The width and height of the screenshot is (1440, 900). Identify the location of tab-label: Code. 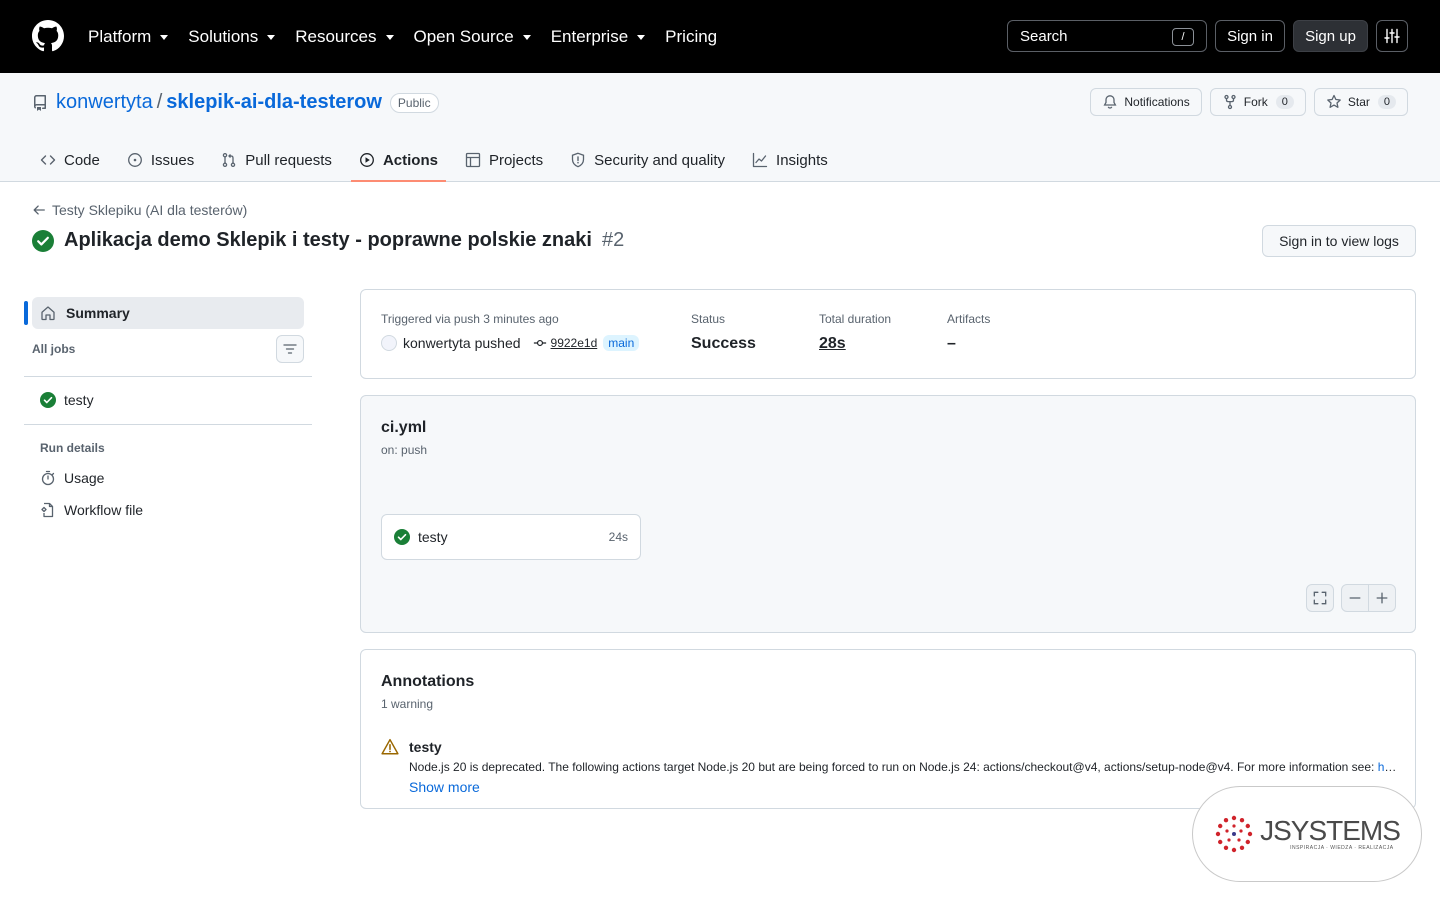
(82, 160).